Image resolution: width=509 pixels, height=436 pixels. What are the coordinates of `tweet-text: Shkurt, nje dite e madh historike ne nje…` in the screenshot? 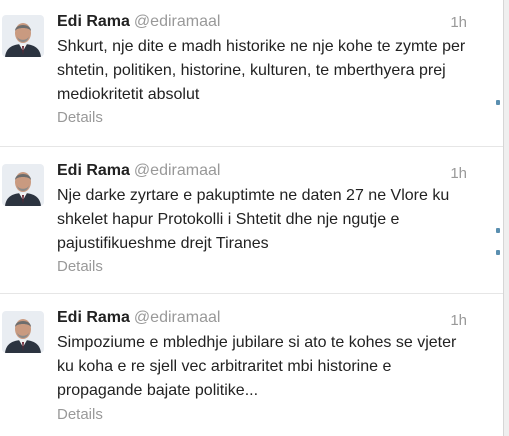 It's located at (261, 70).